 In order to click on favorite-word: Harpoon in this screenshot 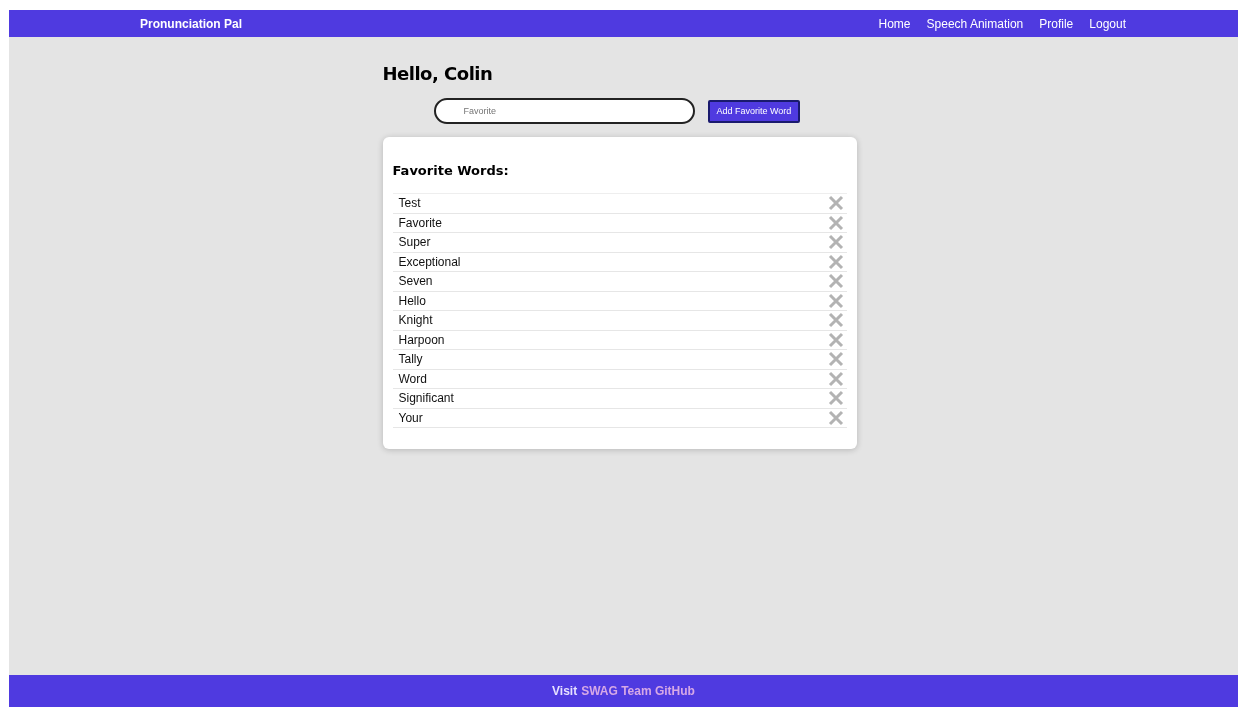, I will do `click(421, 339)`.